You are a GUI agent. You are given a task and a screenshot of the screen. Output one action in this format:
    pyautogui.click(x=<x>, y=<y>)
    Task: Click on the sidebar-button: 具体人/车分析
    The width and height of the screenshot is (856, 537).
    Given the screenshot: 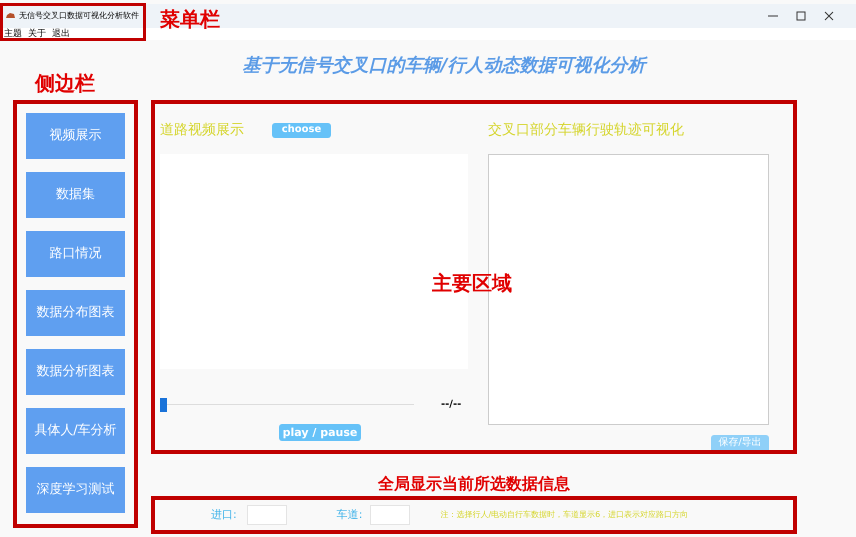 What is the action you would take?
    pyautogui.click(x=75, y=431)
    